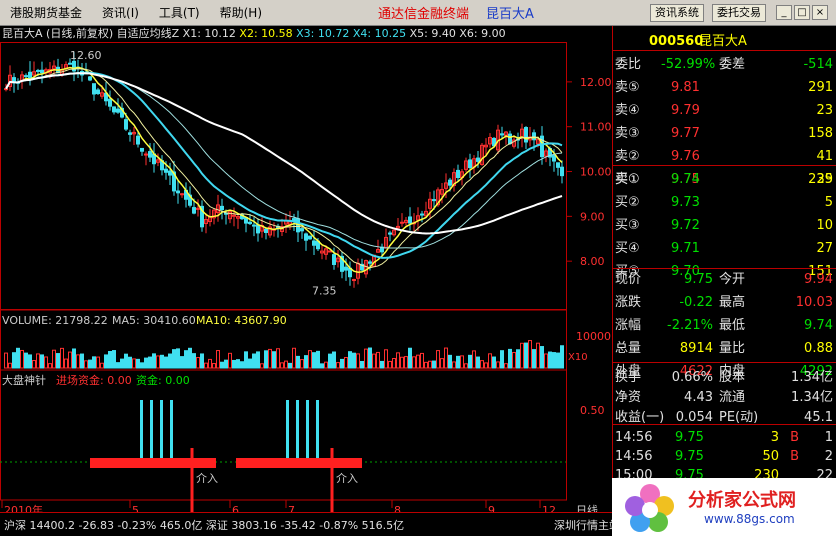 The height and width of the screenshot is (536, 836). I want to click on menu-hk-futures: 港股期货基金, so click(46, 12).